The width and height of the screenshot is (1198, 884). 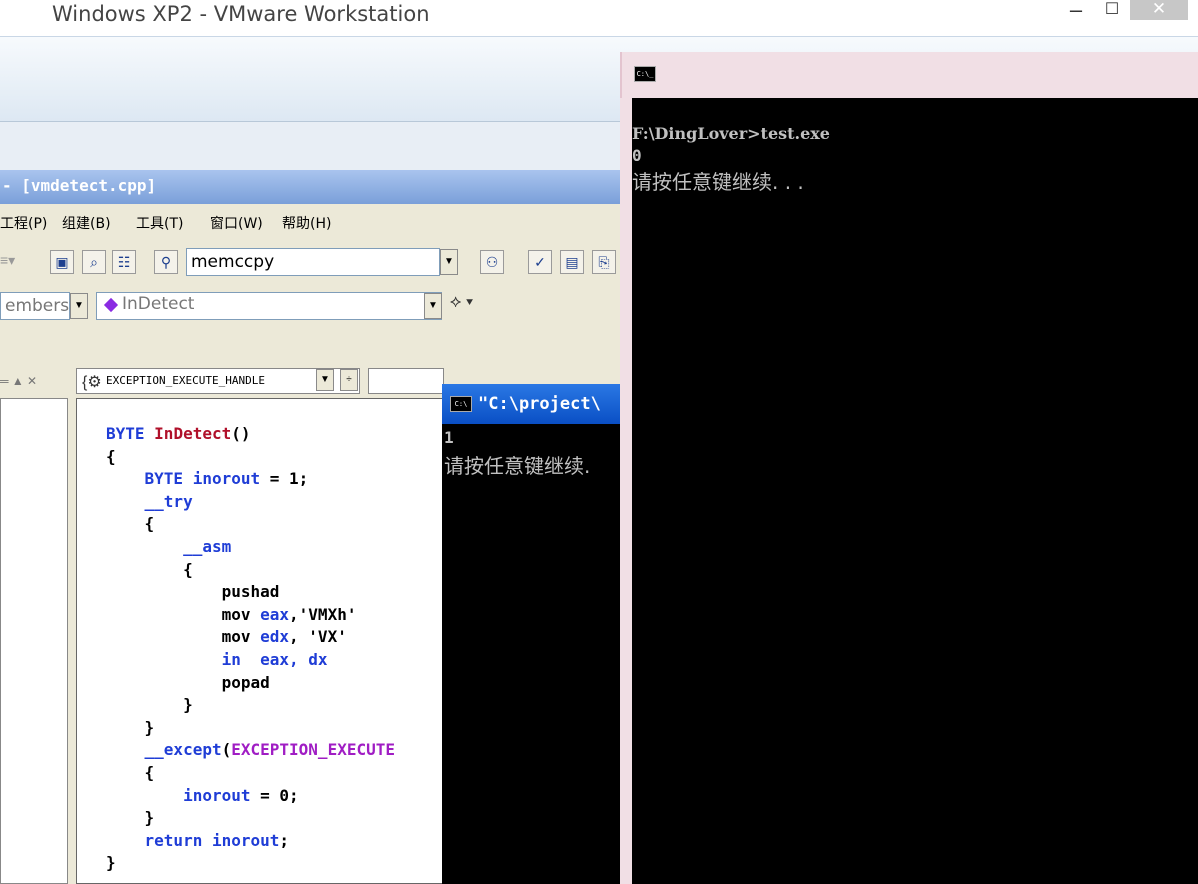 What do you see at coordinates (226, 750) in the screenshot?
I see `code-token: (` at bounding box center [226, 750].